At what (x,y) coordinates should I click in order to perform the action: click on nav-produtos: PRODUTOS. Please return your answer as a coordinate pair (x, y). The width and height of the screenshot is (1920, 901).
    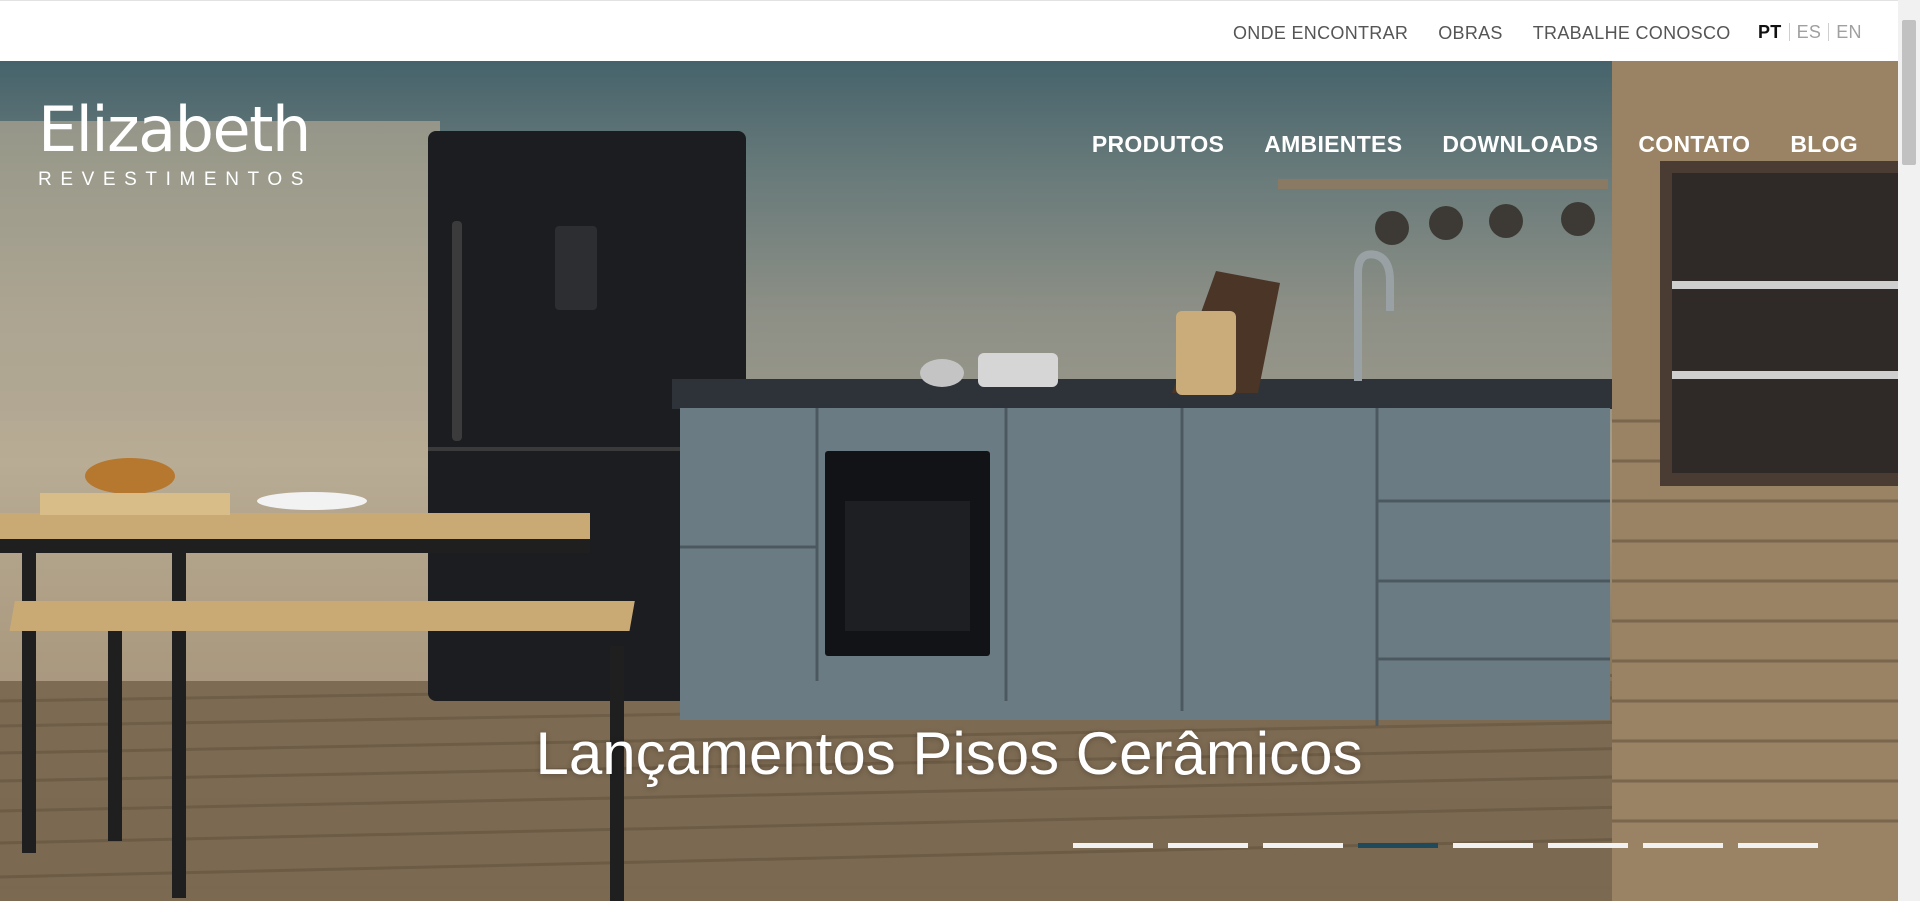
    Looking at the image, I should click on (1158, 144).